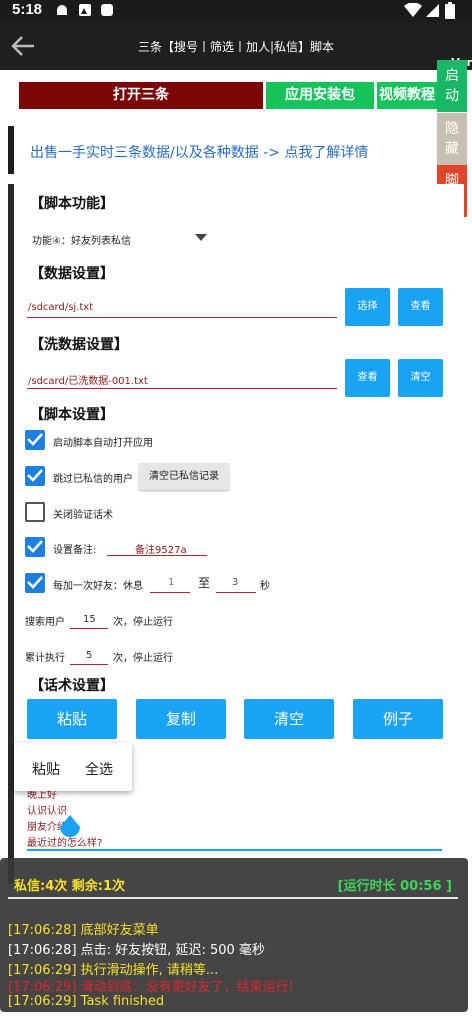 This screenshot has height=1016, width=472. I want to click on side-tab-start-label: 启 动, so click(452, 86).